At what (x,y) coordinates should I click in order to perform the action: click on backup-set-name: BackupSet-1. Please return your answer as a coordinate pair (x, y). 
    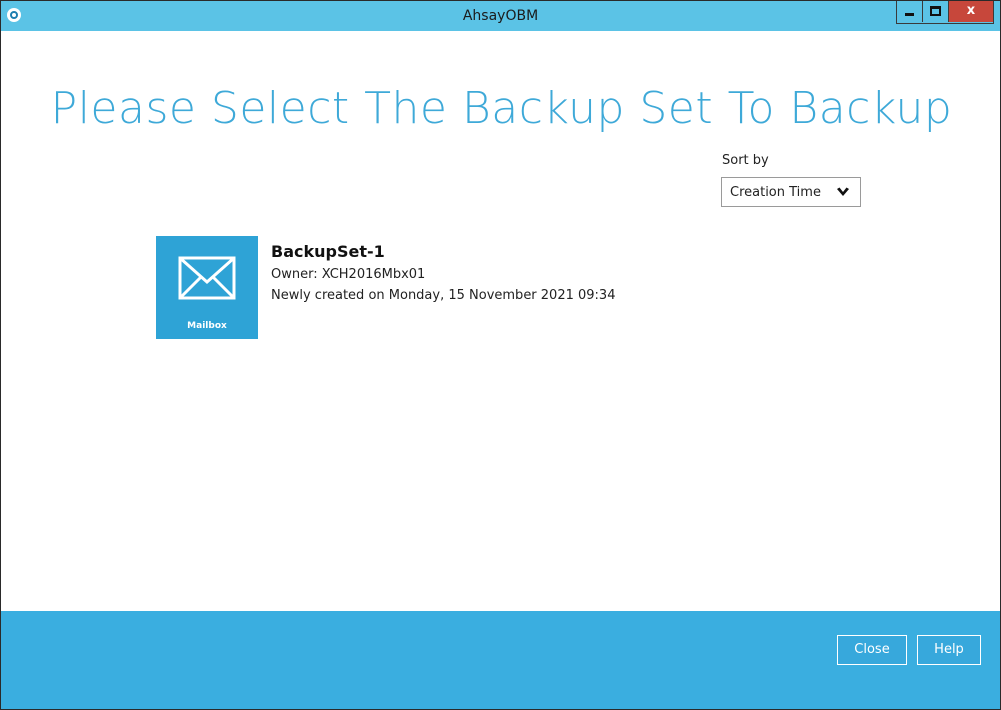
    Looking at the image, I should click on (328, 251).